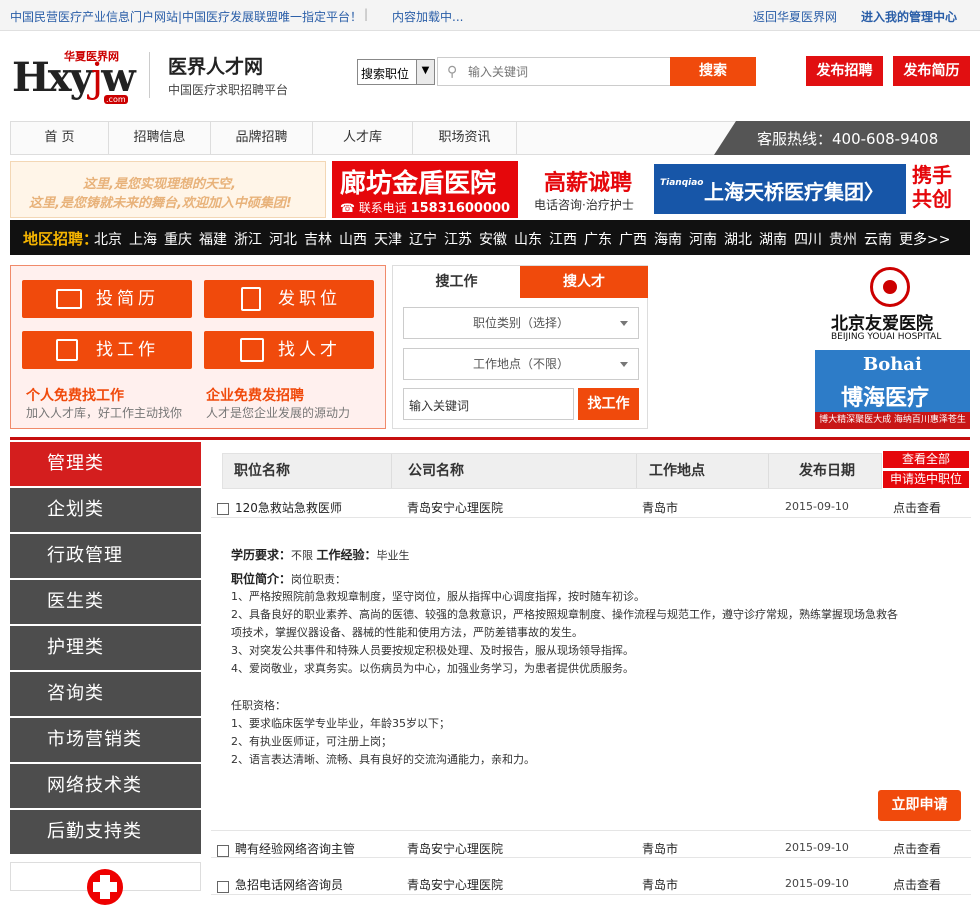 The image size is (980, 905). What do you see at coordinates (584, 282) in the screenshot?
I see `tab-search-talent: 搜人才` at bounding box center [584, 282].